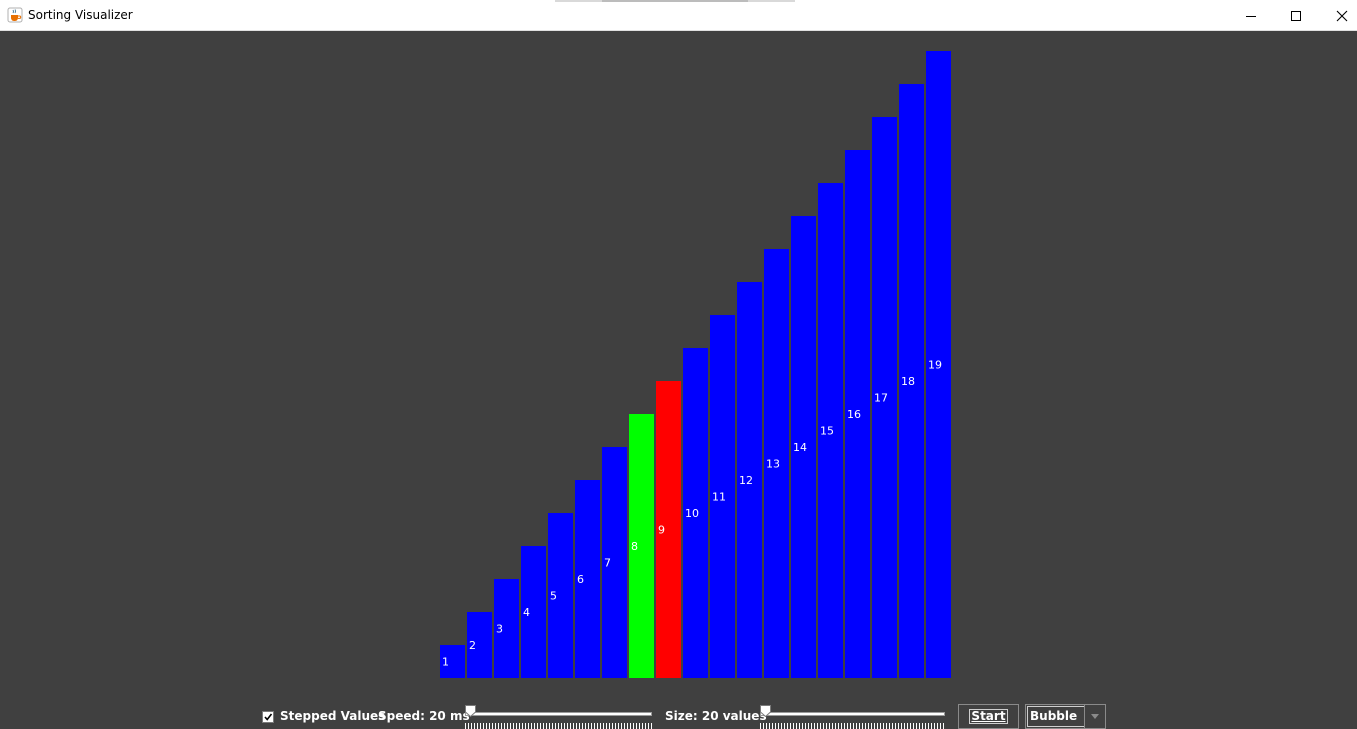 The image size is (1357, 729). What do you see at coordinates (424, 716) in the screenshot?
I see `speed-label: Speed: 20 ms` at bounding box center [424, 716].